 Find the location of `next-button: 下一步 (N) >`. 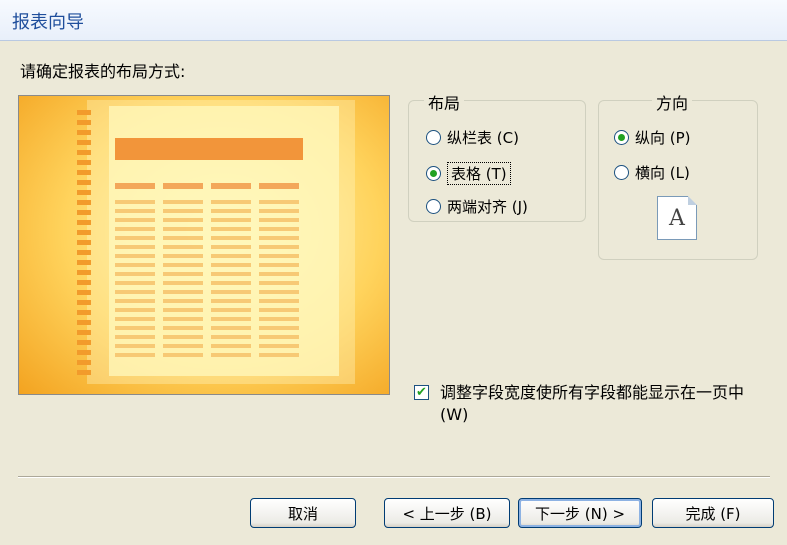

next-button: 下一步 (N) > is located at coordinates (580, 513).